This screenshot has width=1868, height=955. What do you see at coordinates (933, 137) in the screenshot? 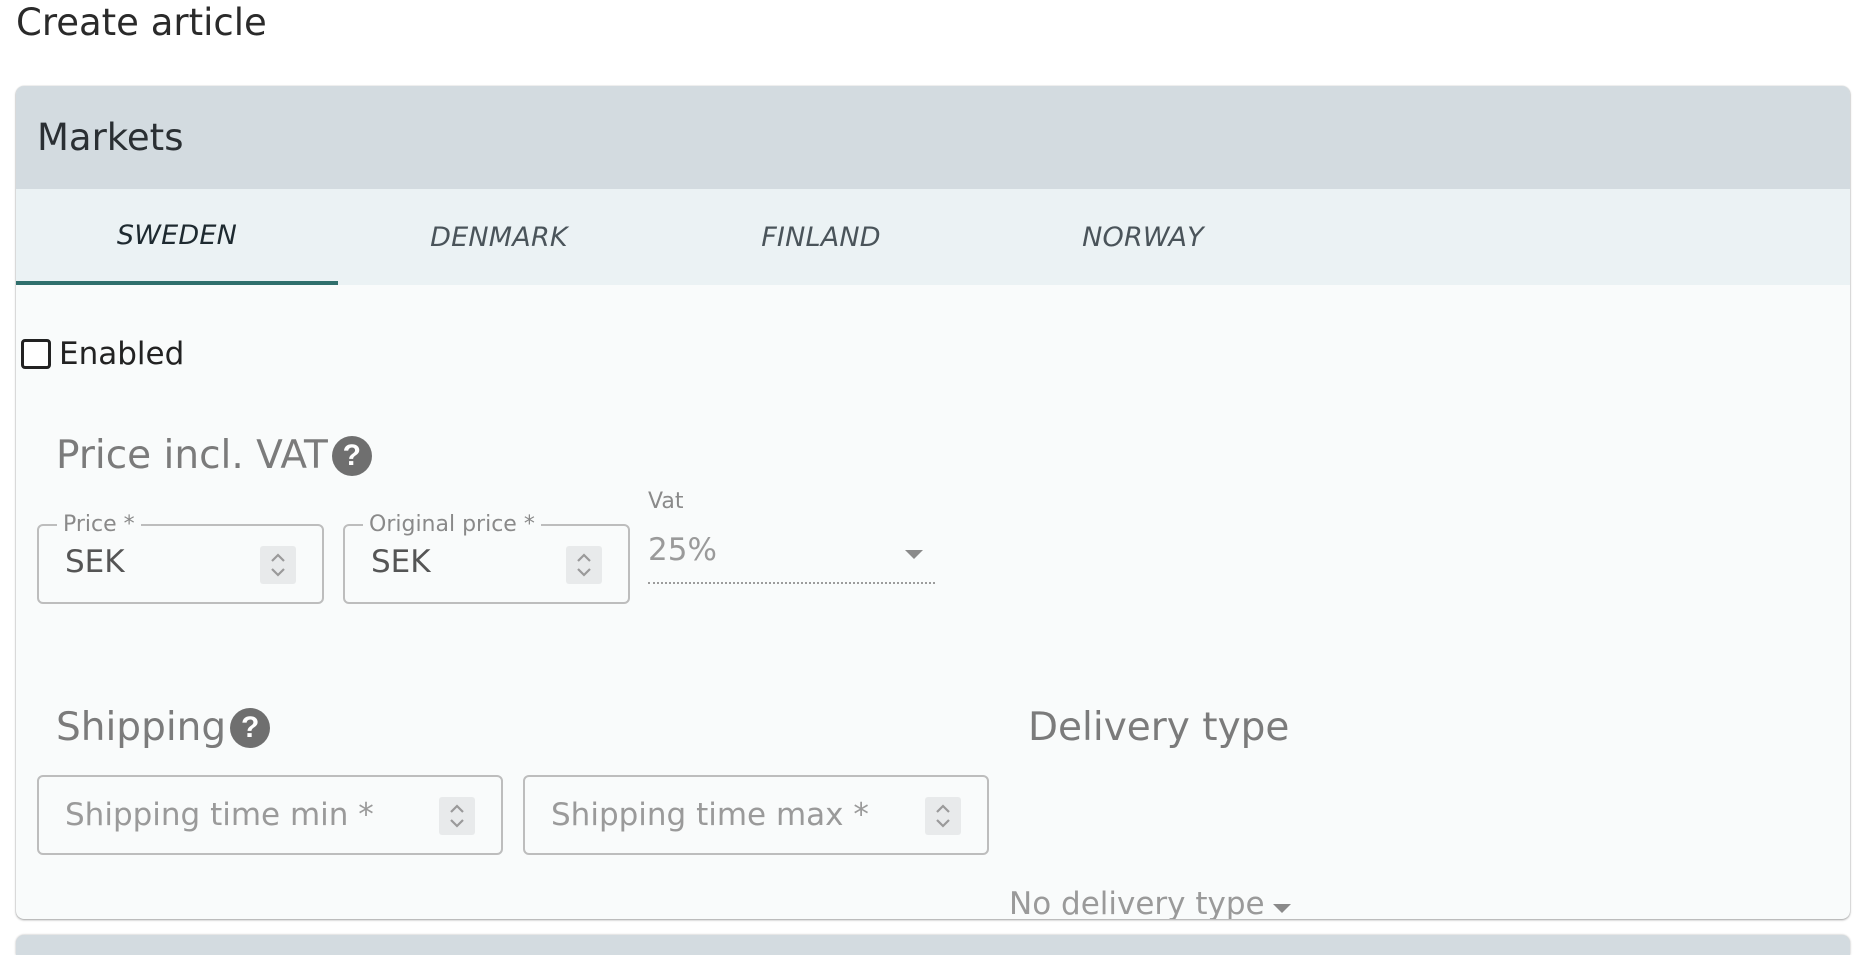
I see `markets-header: Markets` at bounding box center [933, 137].